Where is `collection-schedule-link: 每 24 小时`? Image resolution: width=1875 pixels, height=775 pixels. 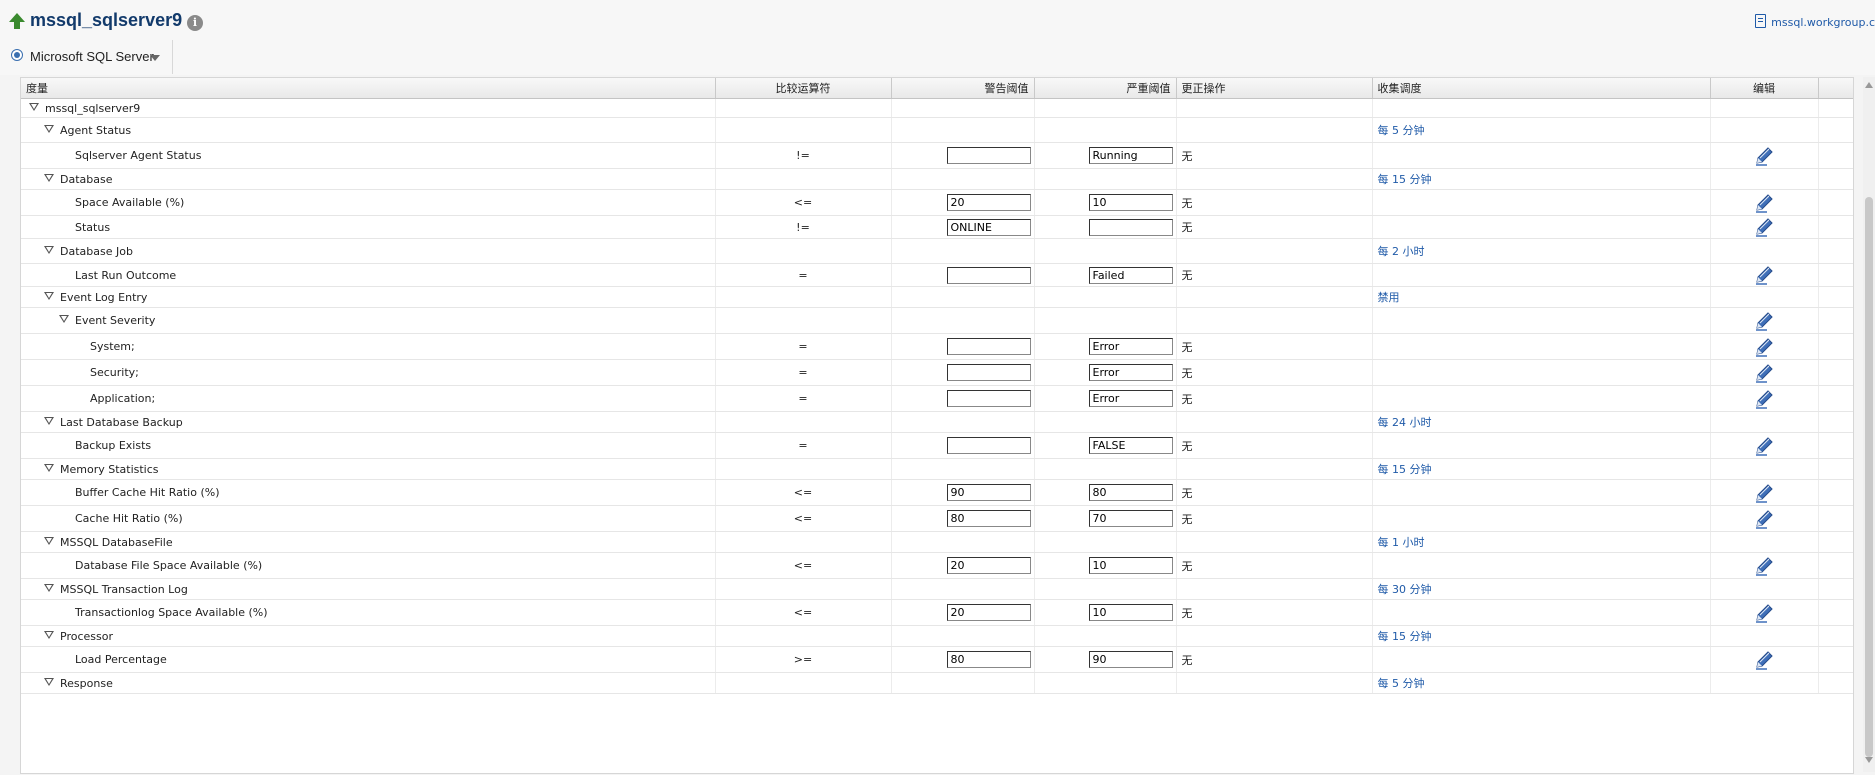 collection-schedule-link: 每 24 小时 is located at coordinates (1541, 422).